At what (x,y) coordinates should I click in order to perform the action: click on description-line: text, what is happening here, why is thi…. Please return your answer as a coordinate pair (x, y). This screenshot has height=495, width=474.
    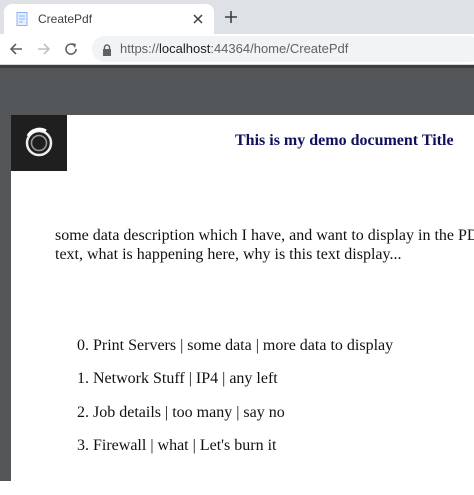
    Looking at the image, I should click on (228, 254).